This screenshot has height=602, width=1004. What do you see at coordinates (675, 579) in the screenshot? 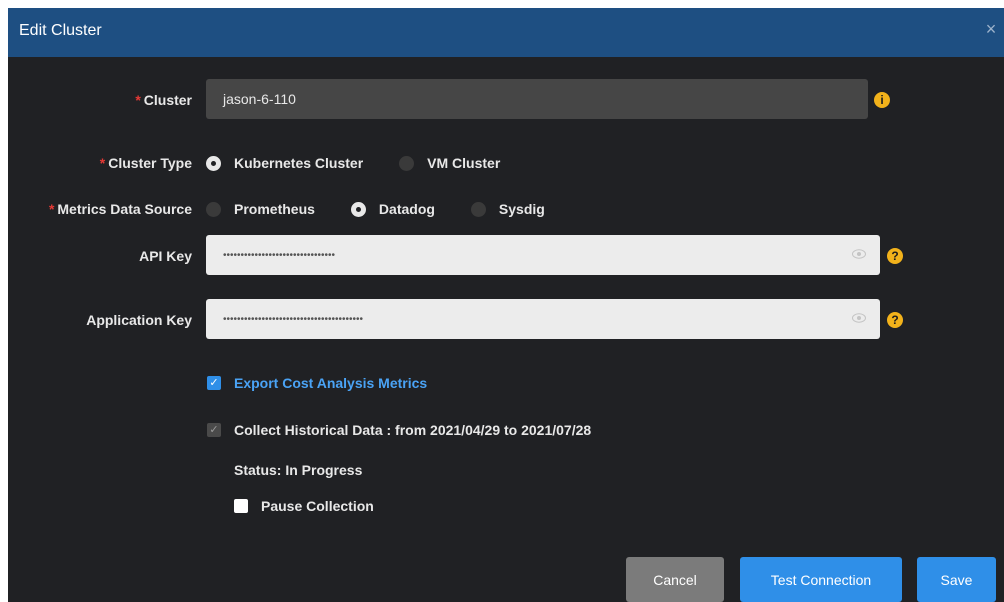
I see `cancel-button: Cancel` at bounding box center [675, 579].